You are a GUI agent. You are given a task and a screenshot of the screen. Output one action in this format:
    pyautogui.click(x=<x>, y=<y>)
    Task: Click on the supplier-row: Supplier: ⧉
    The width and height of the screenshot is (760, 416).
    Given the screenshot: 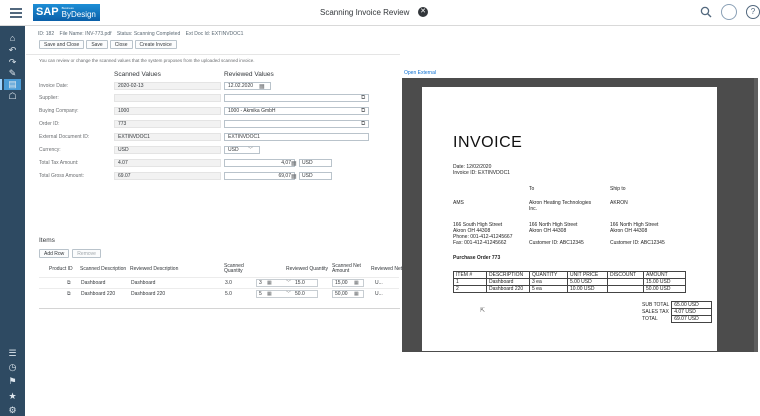 What is the action you would take?
    pyautogui.click(x=214, y=98)
    